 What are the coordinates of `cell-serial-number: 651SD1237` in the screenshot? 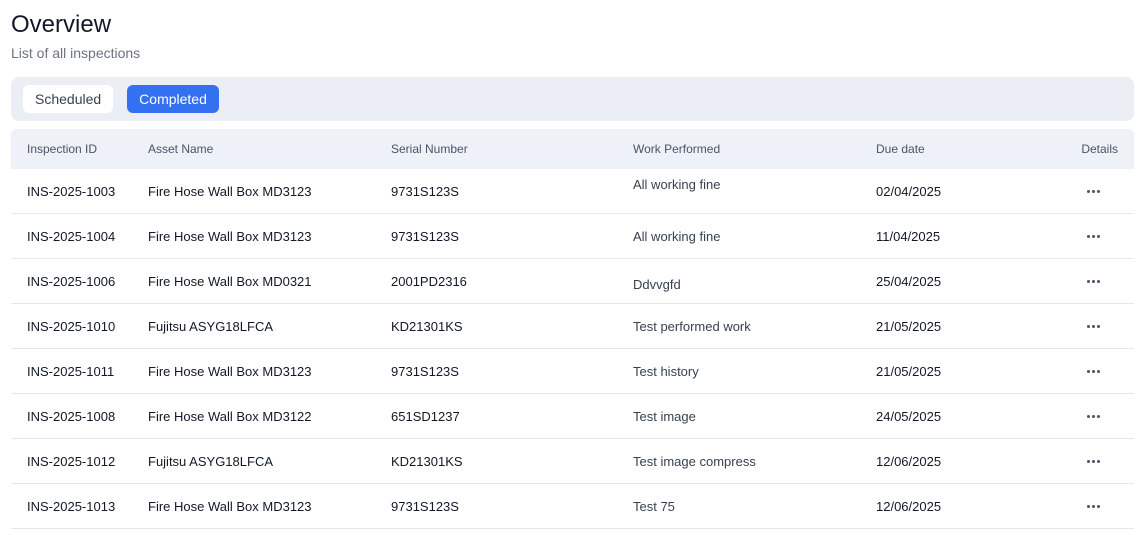 It's located at (425, 416).